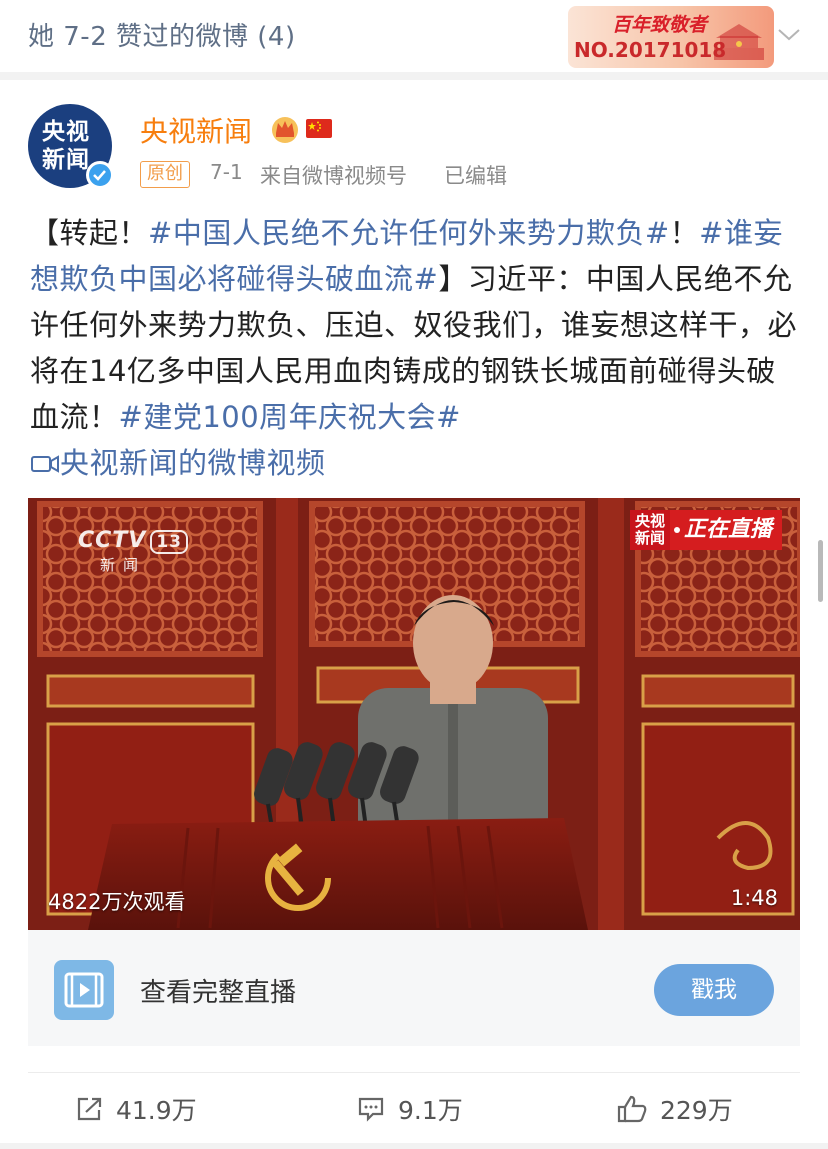 The height and width of the screenshot is (1149, 828). I want to click on cctv-logo-sub: 新闻, so click(123, 565).